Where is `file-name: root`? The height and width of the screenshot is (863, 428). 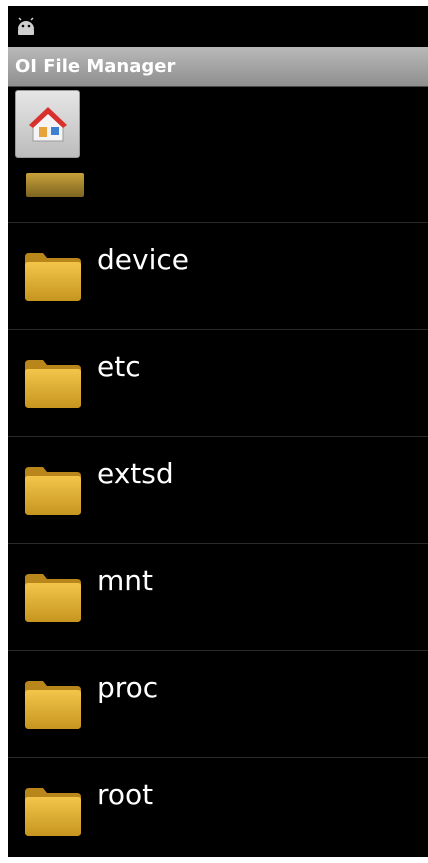
file-name: root is located at coordinates (125, 794).